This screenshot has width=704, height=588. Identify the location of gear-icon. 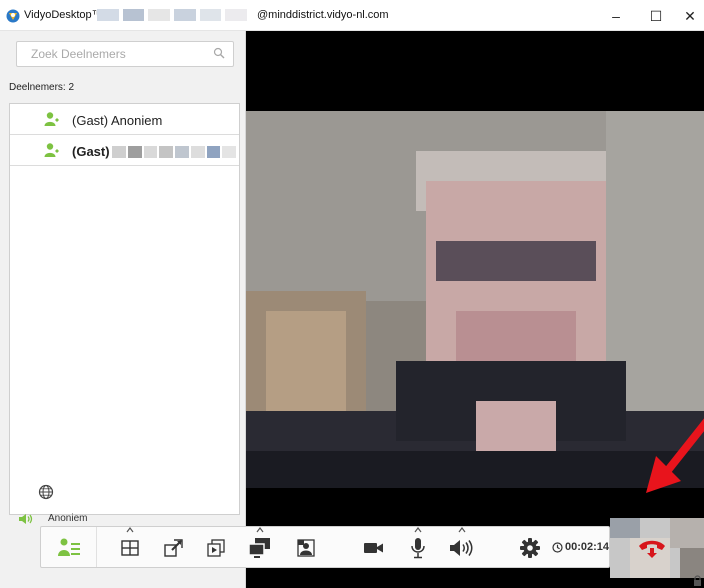
(530, 548).